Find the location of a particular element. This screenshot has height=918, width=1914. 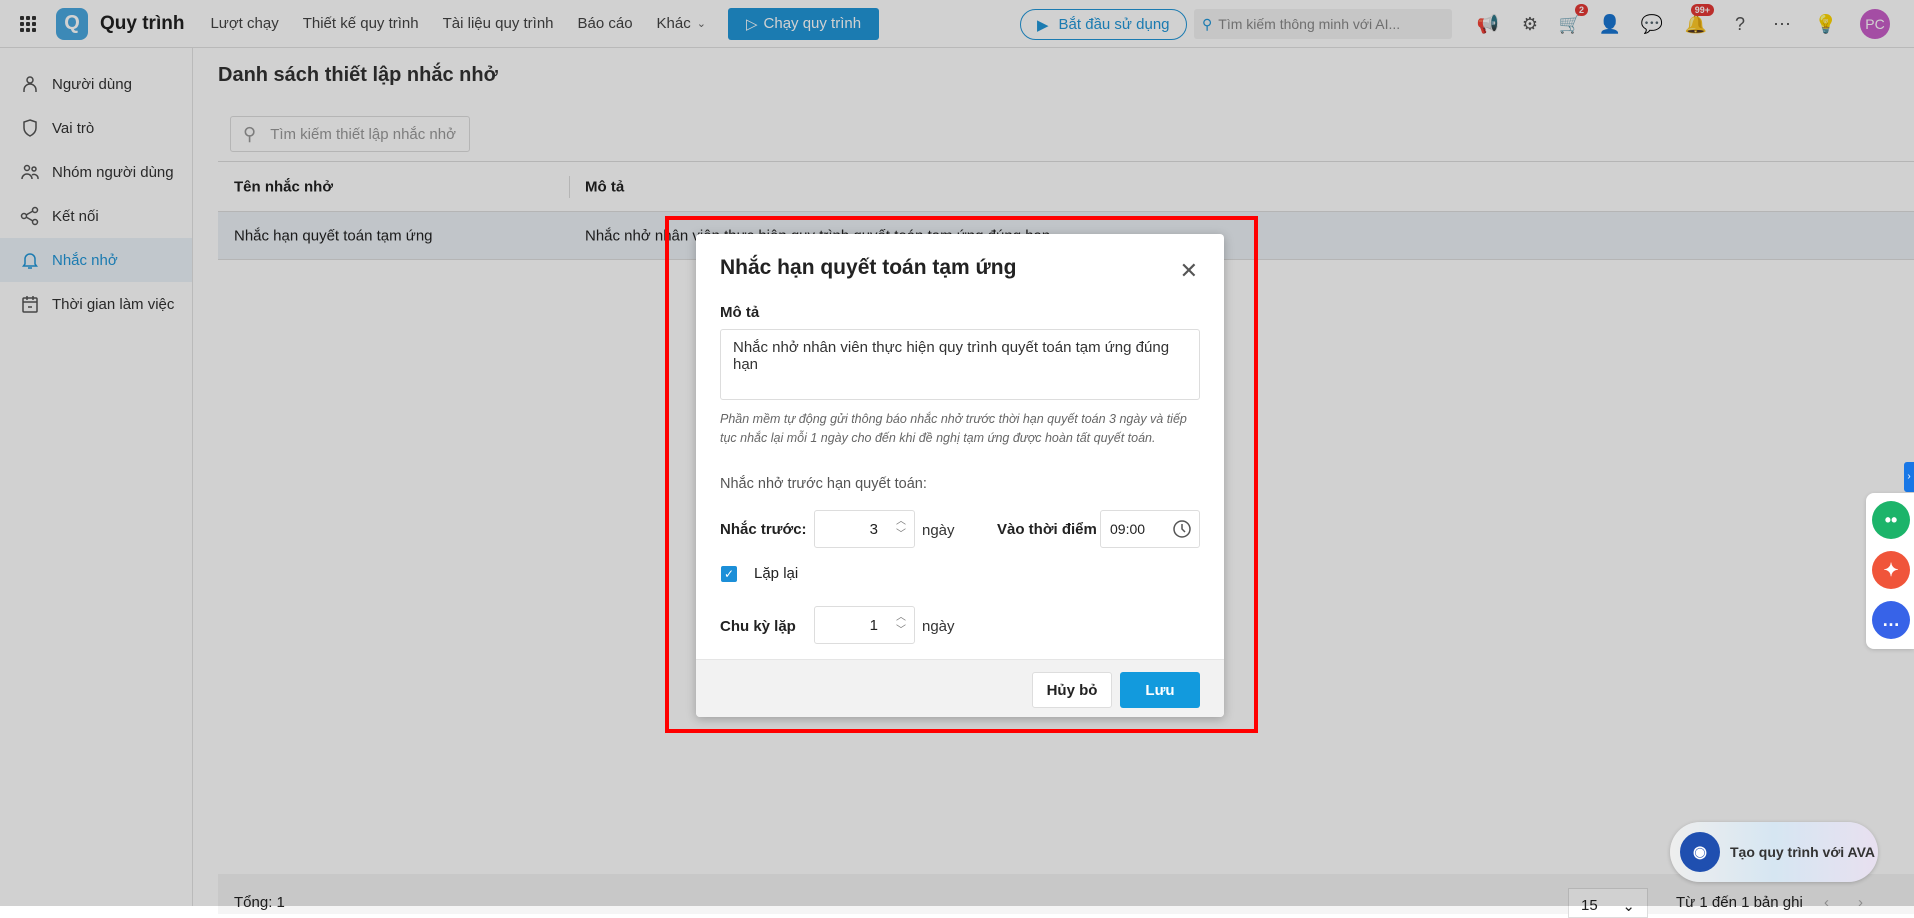

ava-robot-icon: ◉ is located at coordinates (1700, 852).